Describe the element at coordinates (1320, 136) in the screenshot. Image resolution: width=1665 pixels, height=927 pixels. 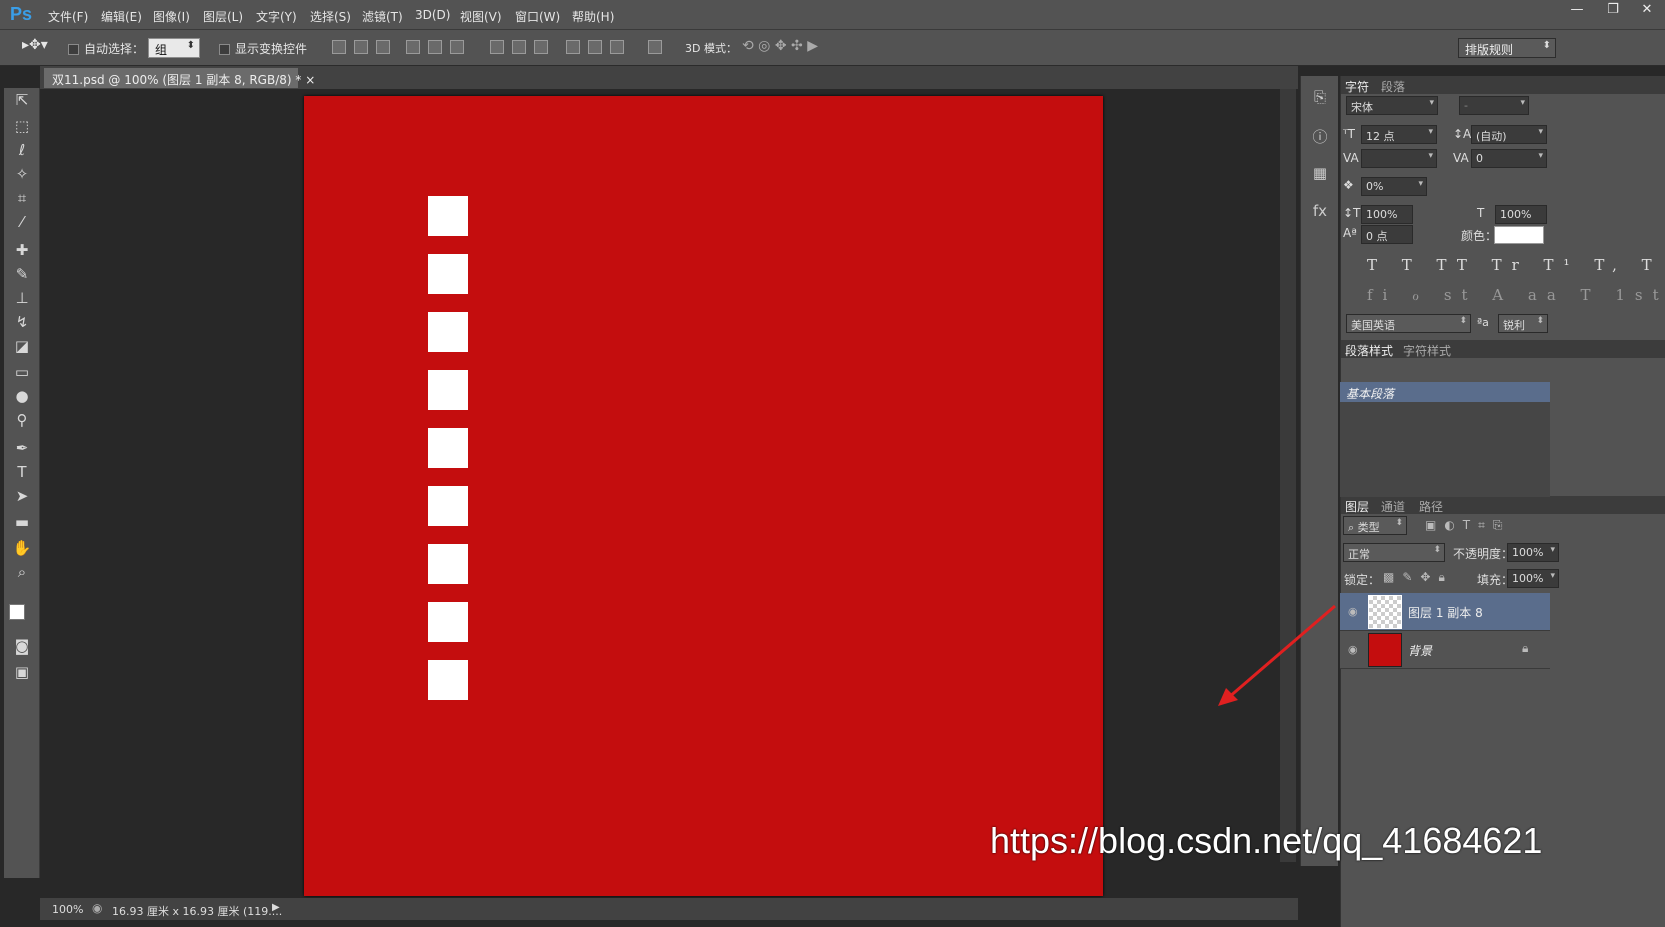
I see `info-panel-icon: ⓘ` at that location.